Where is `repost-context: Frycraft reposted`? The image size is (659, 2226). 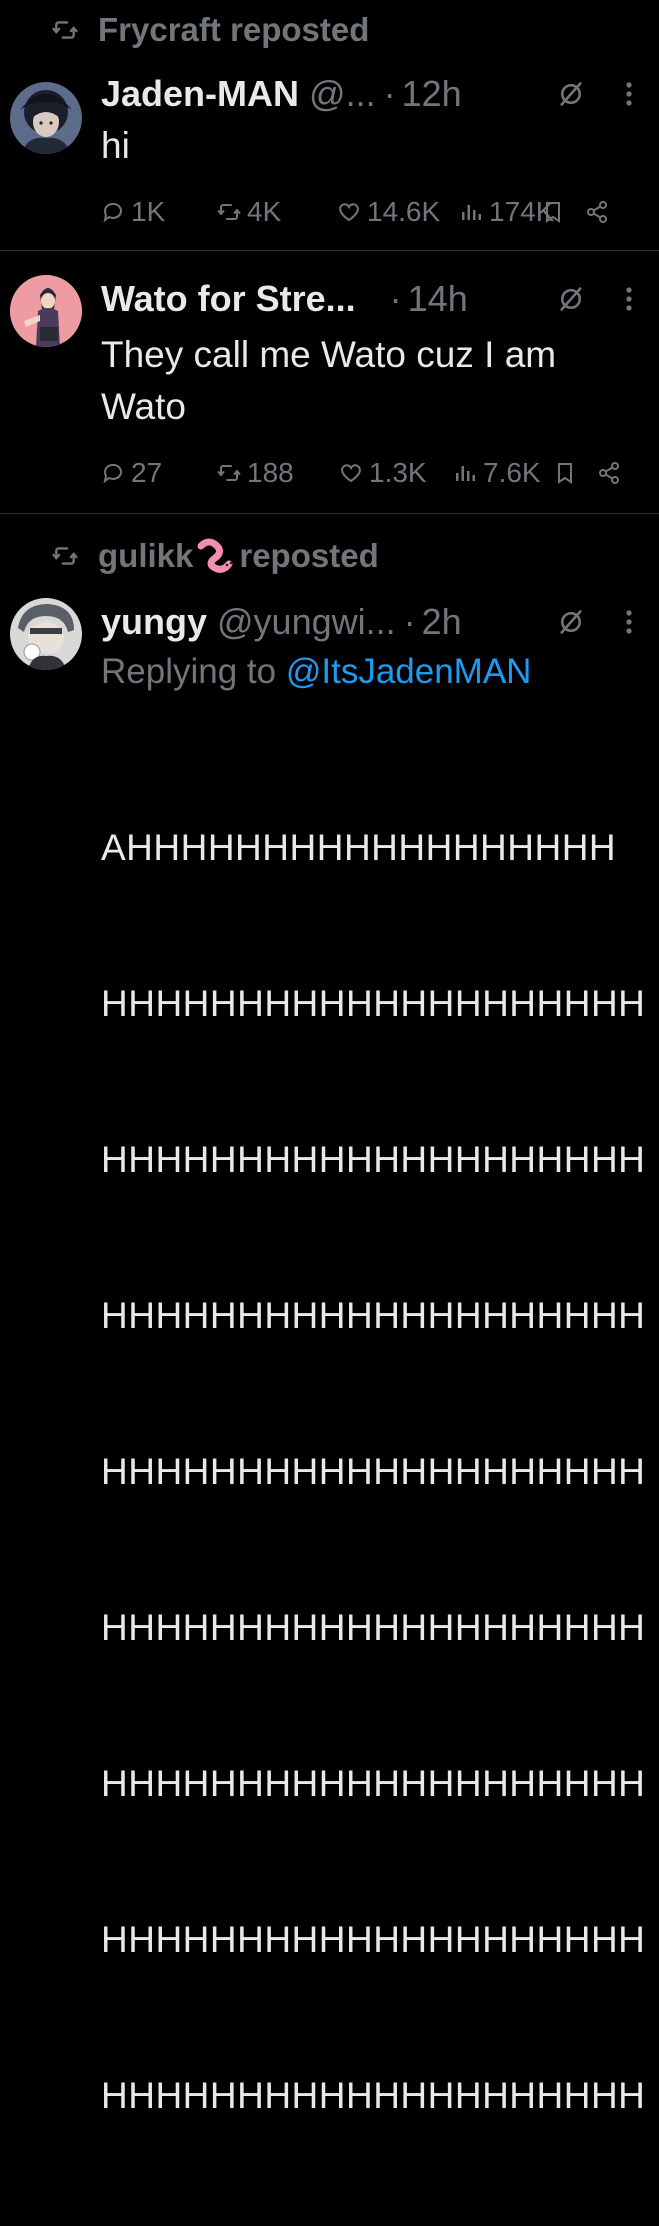 repost-context: Frycraft reposted is located at coordinates (210, 30).